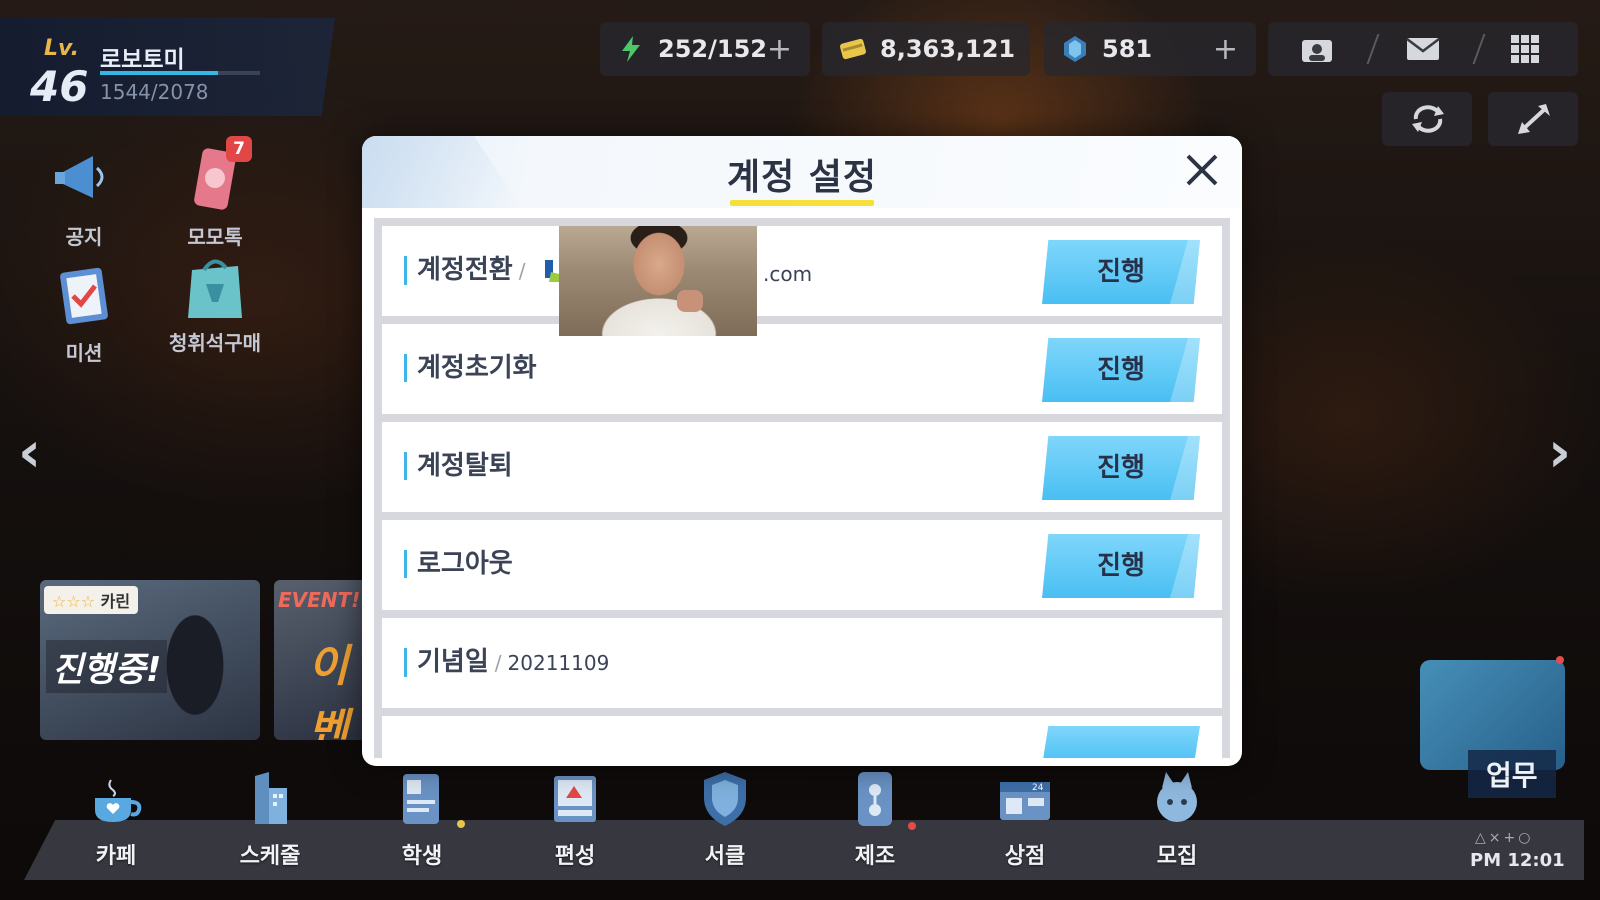 Image resolution: width=1600 pixels, height=900 pixels. I want to click on credit-card-icon, so click(853, 49).